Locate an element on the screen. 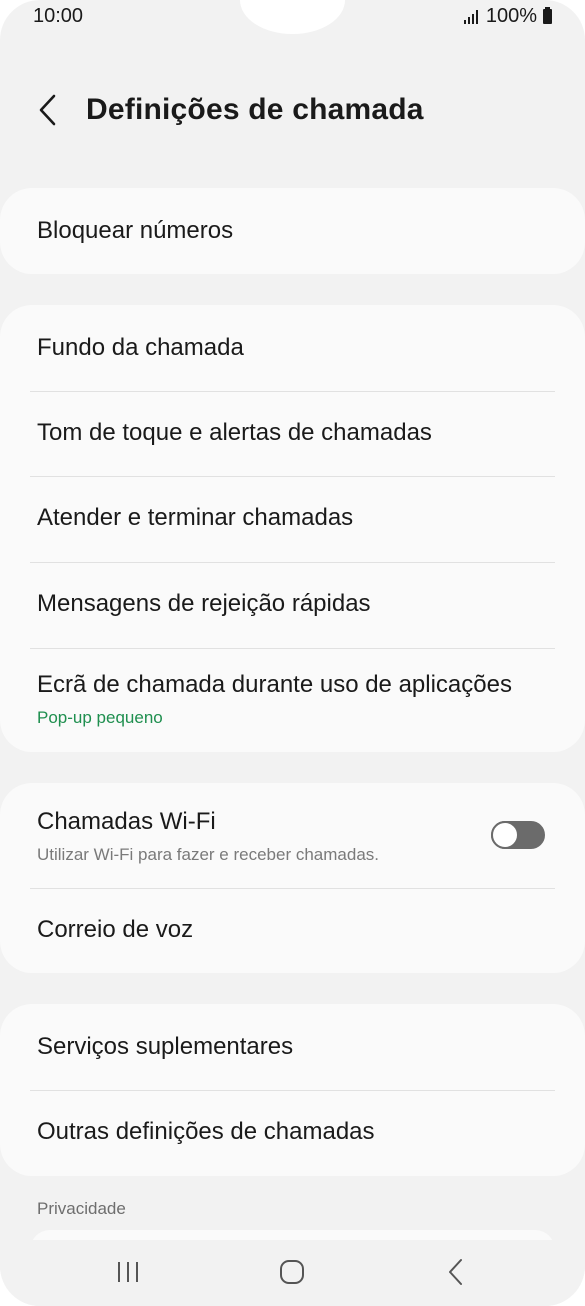 This screenshot has width=585, height=1306. battery-percent: 100% is located at coordinates (511, 16).